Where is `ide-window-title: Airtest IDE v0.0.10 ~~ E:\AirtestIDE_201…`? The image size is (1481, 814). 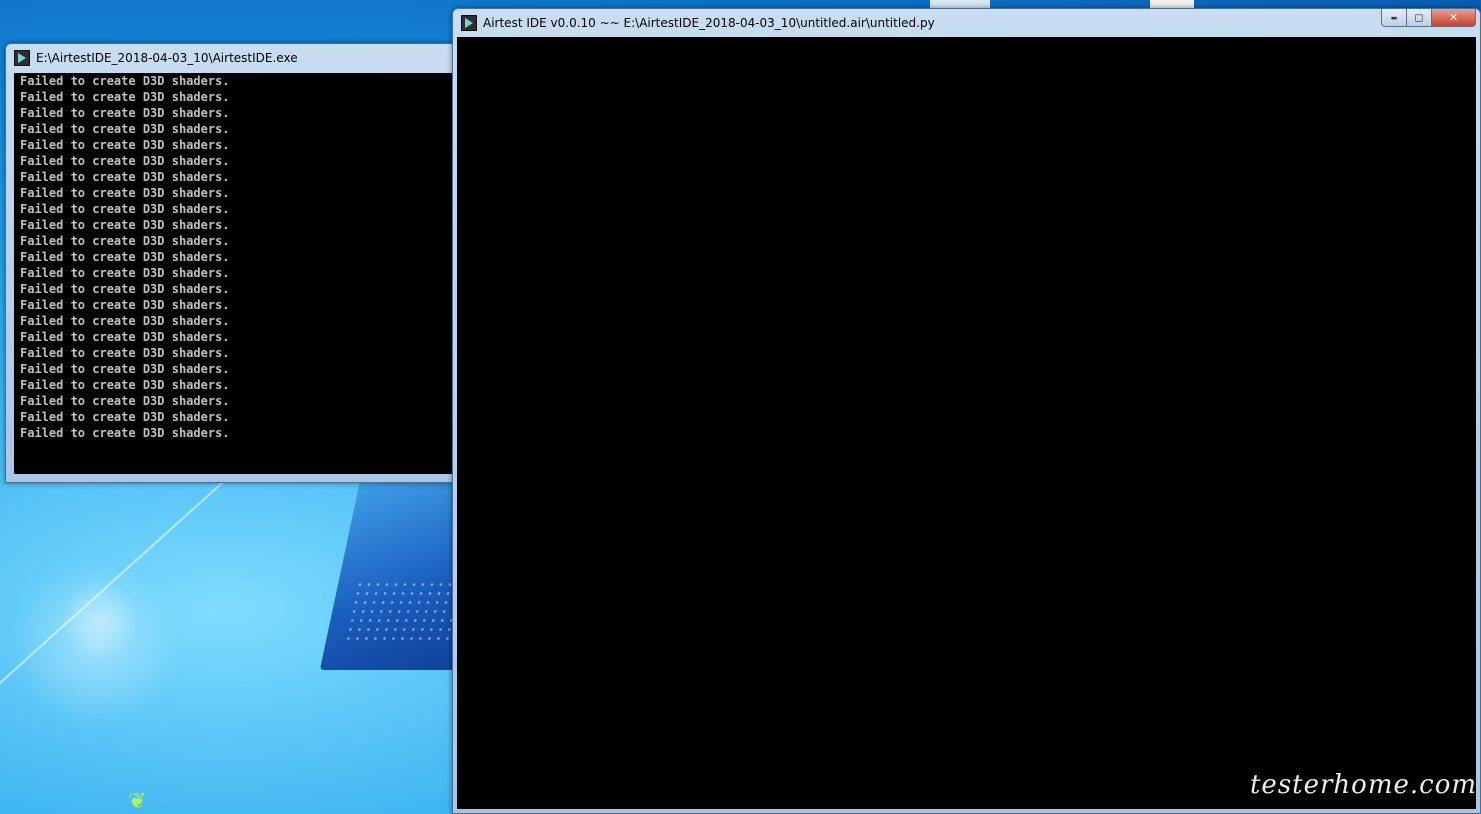 ide-window-title: Airtest IDE v0.0.10 ~~ E:\AirtestIDE_201… is located at coordinates (709, 23).